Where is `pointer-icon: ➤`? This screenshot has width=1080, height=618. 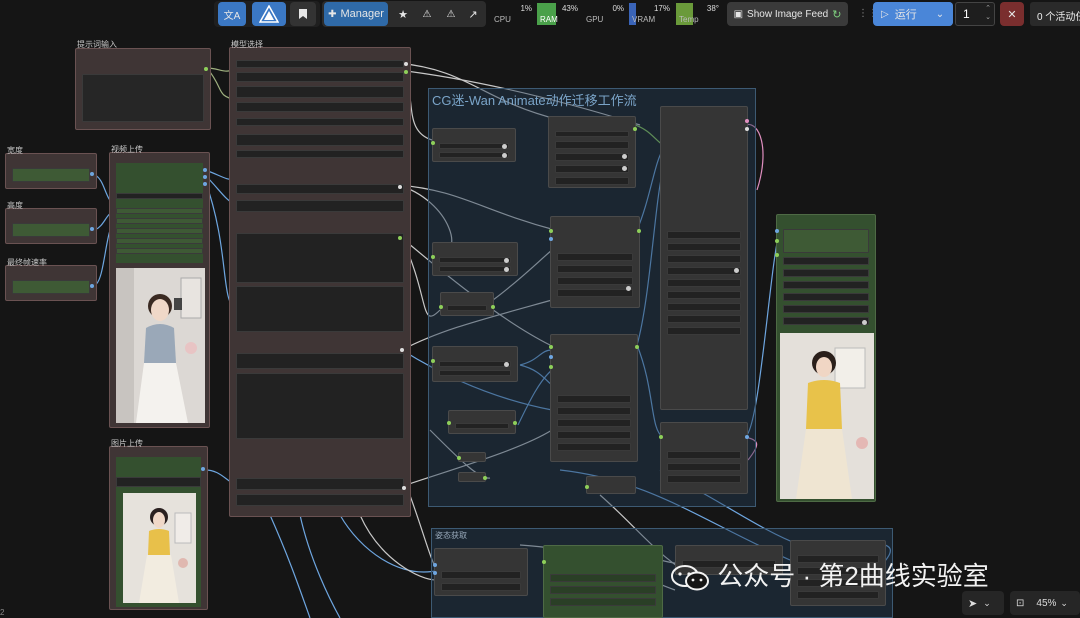
pointer-icon: ➤ is located at coordinates (972, 603).